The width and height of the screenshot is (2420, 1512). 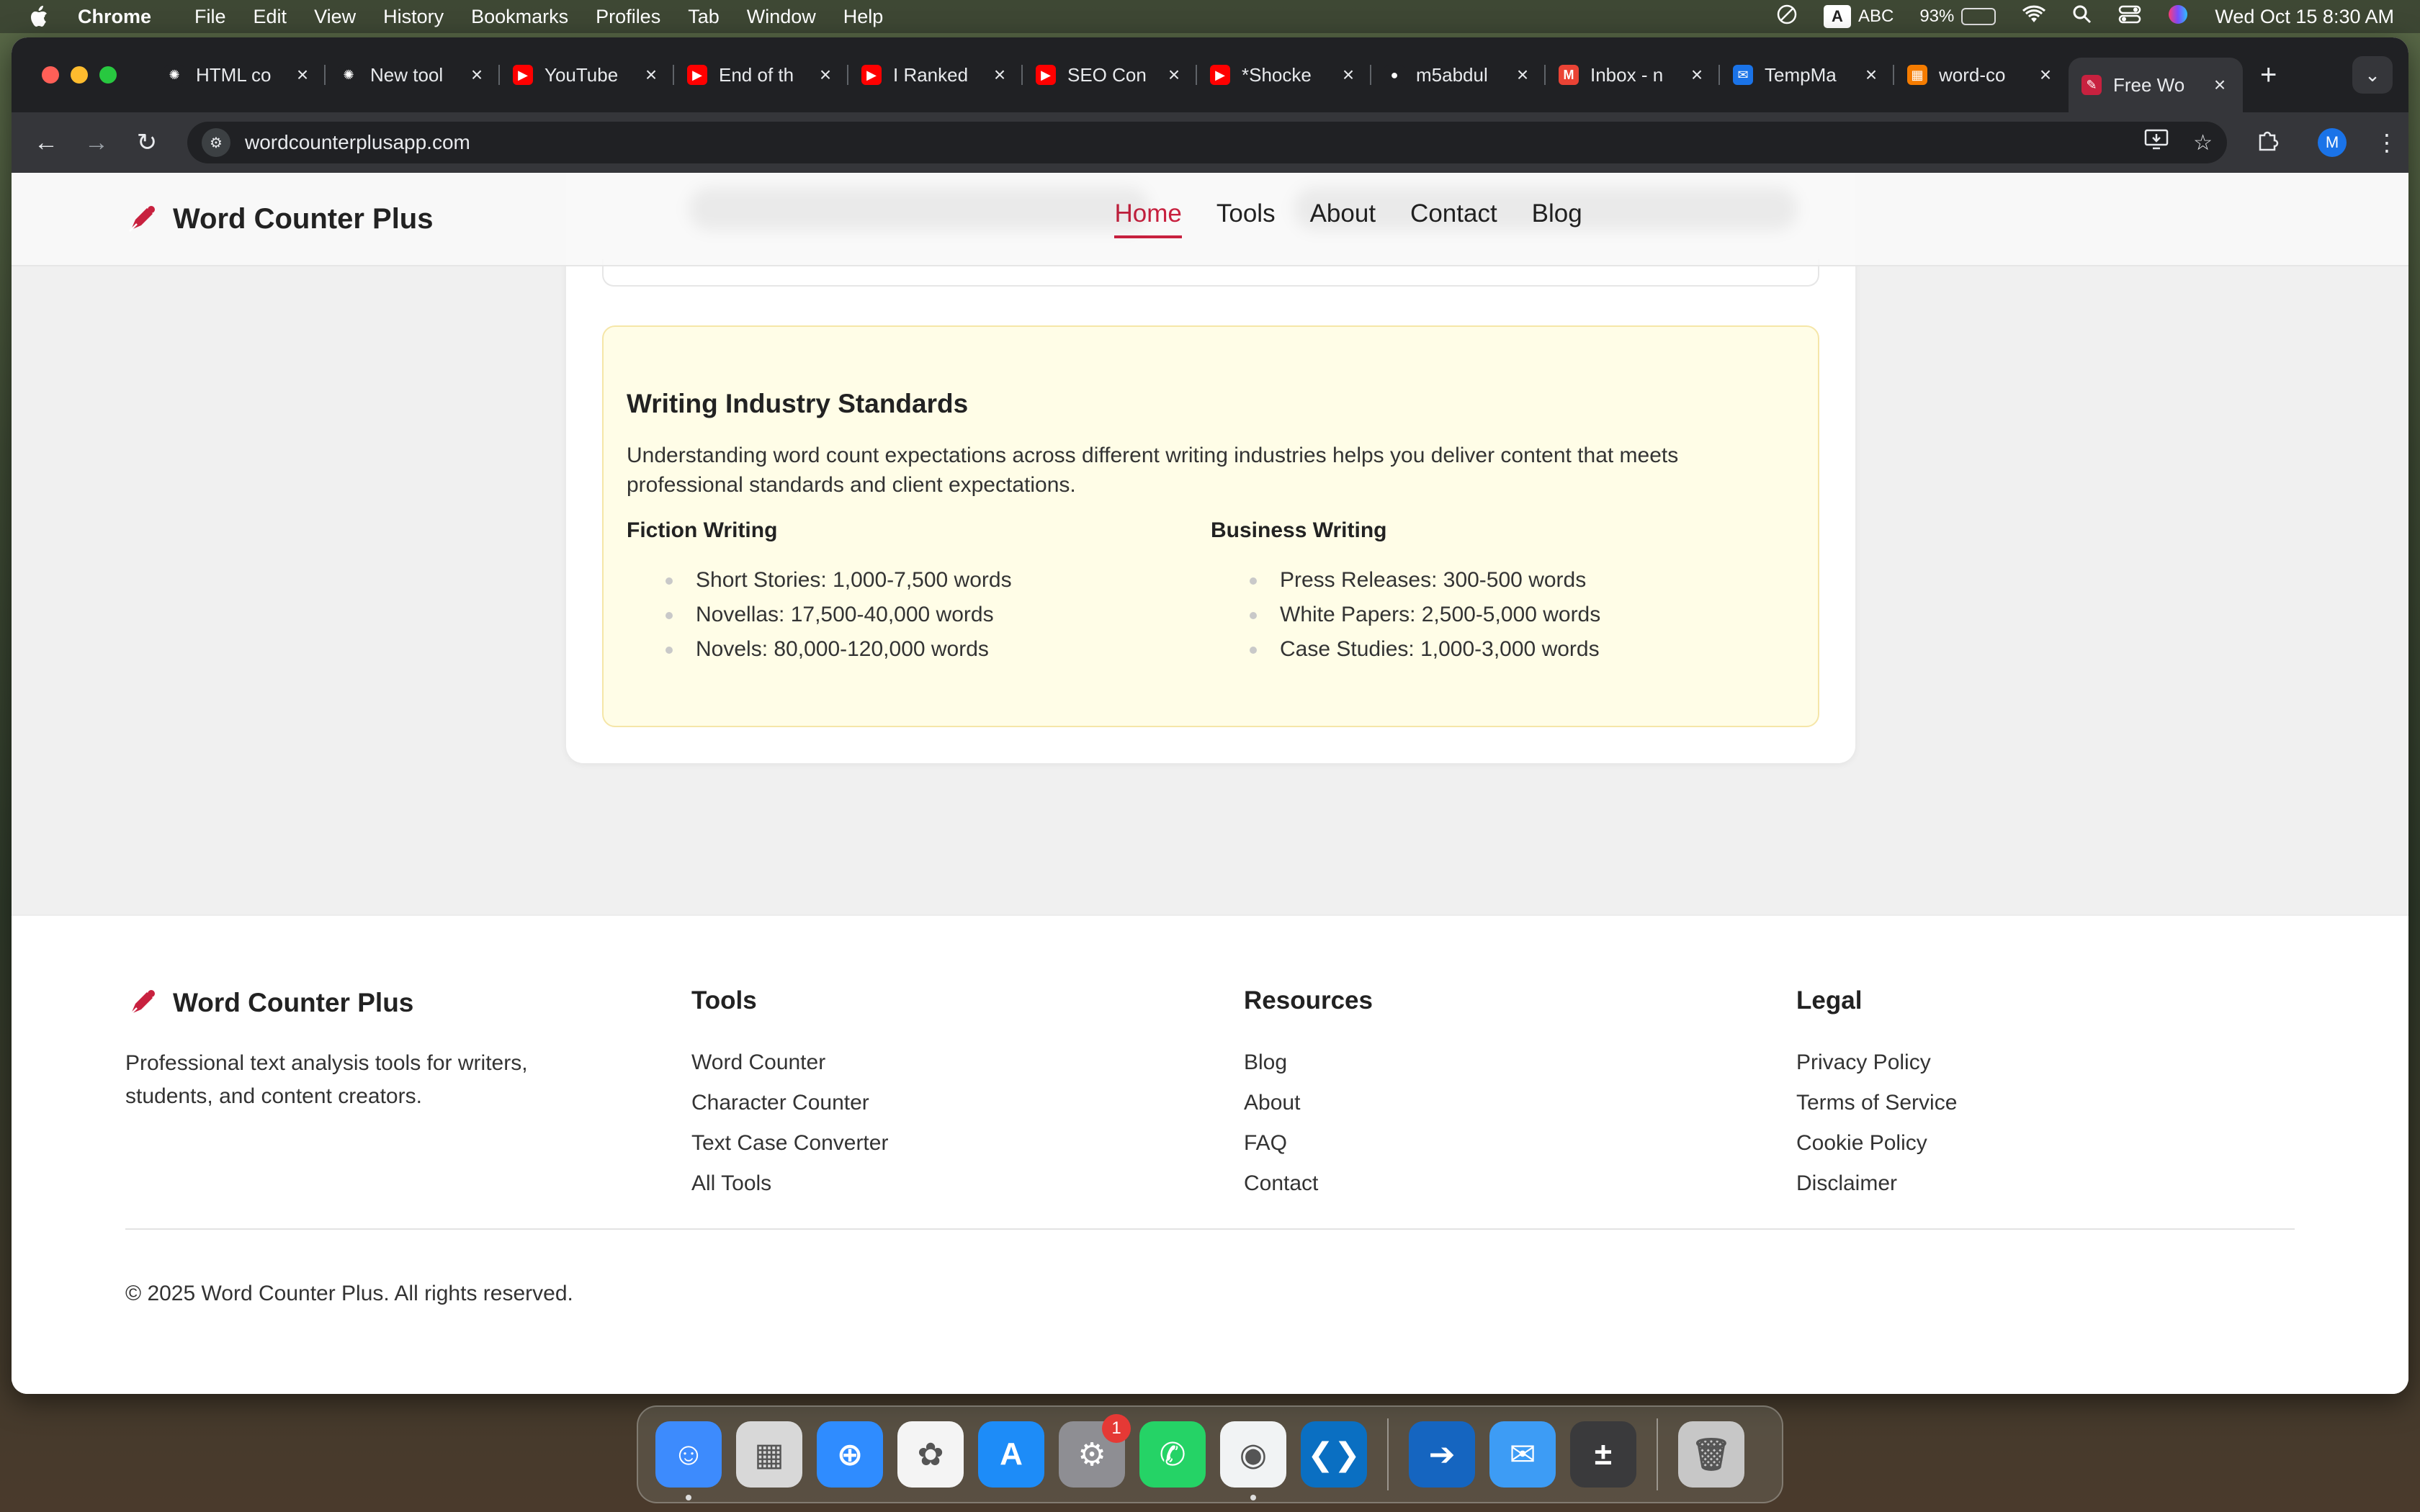 What do you see at coordinates (863, 17) in the screenshot?
I see `menu-help: Help` at bounding box center [863, 17].